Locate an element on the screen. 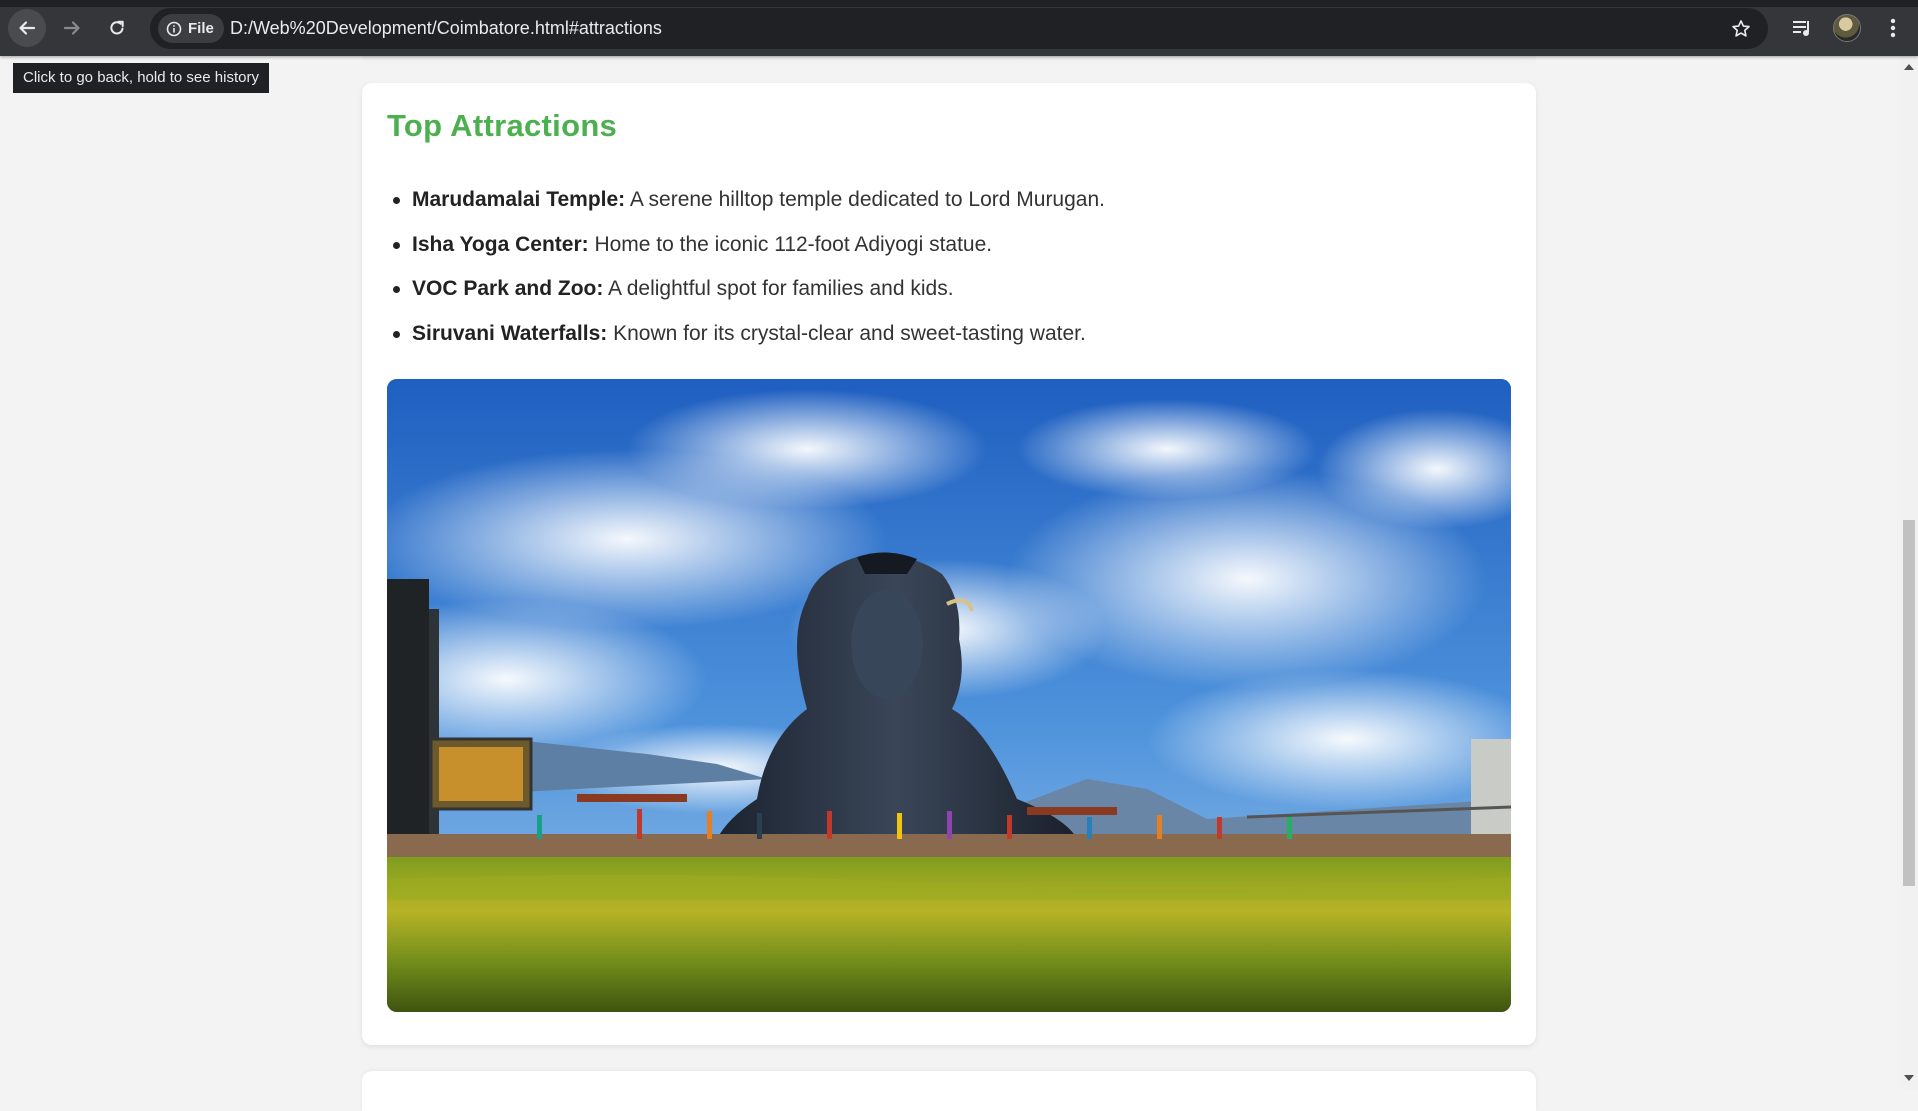 Image resolution: width=1918 pixels, height=1111 pixels. kebab-menu-icon is located at coordinates (1893, 28).